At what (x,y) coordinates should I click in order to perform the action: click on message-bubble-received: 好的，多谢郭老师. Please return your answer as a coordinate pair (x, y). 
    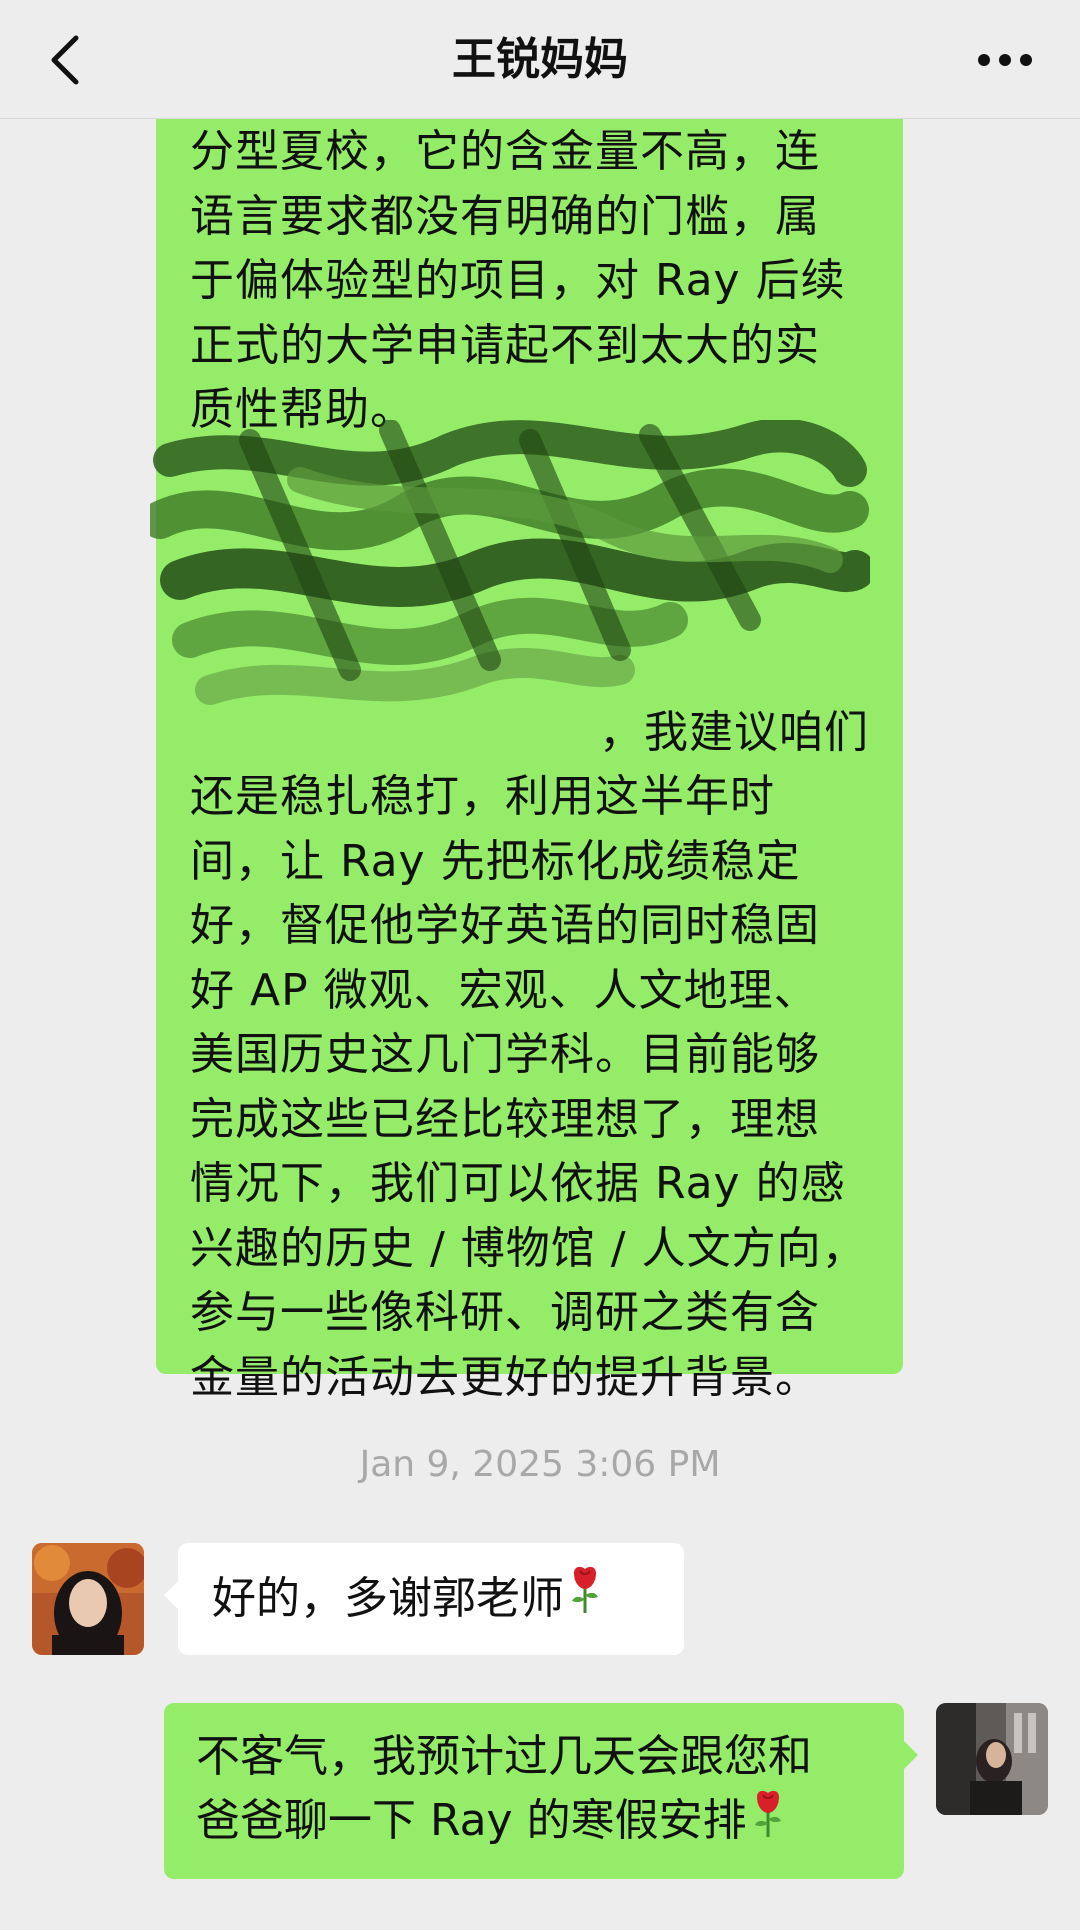
    Looking at the image, I should click on (424, 1600).